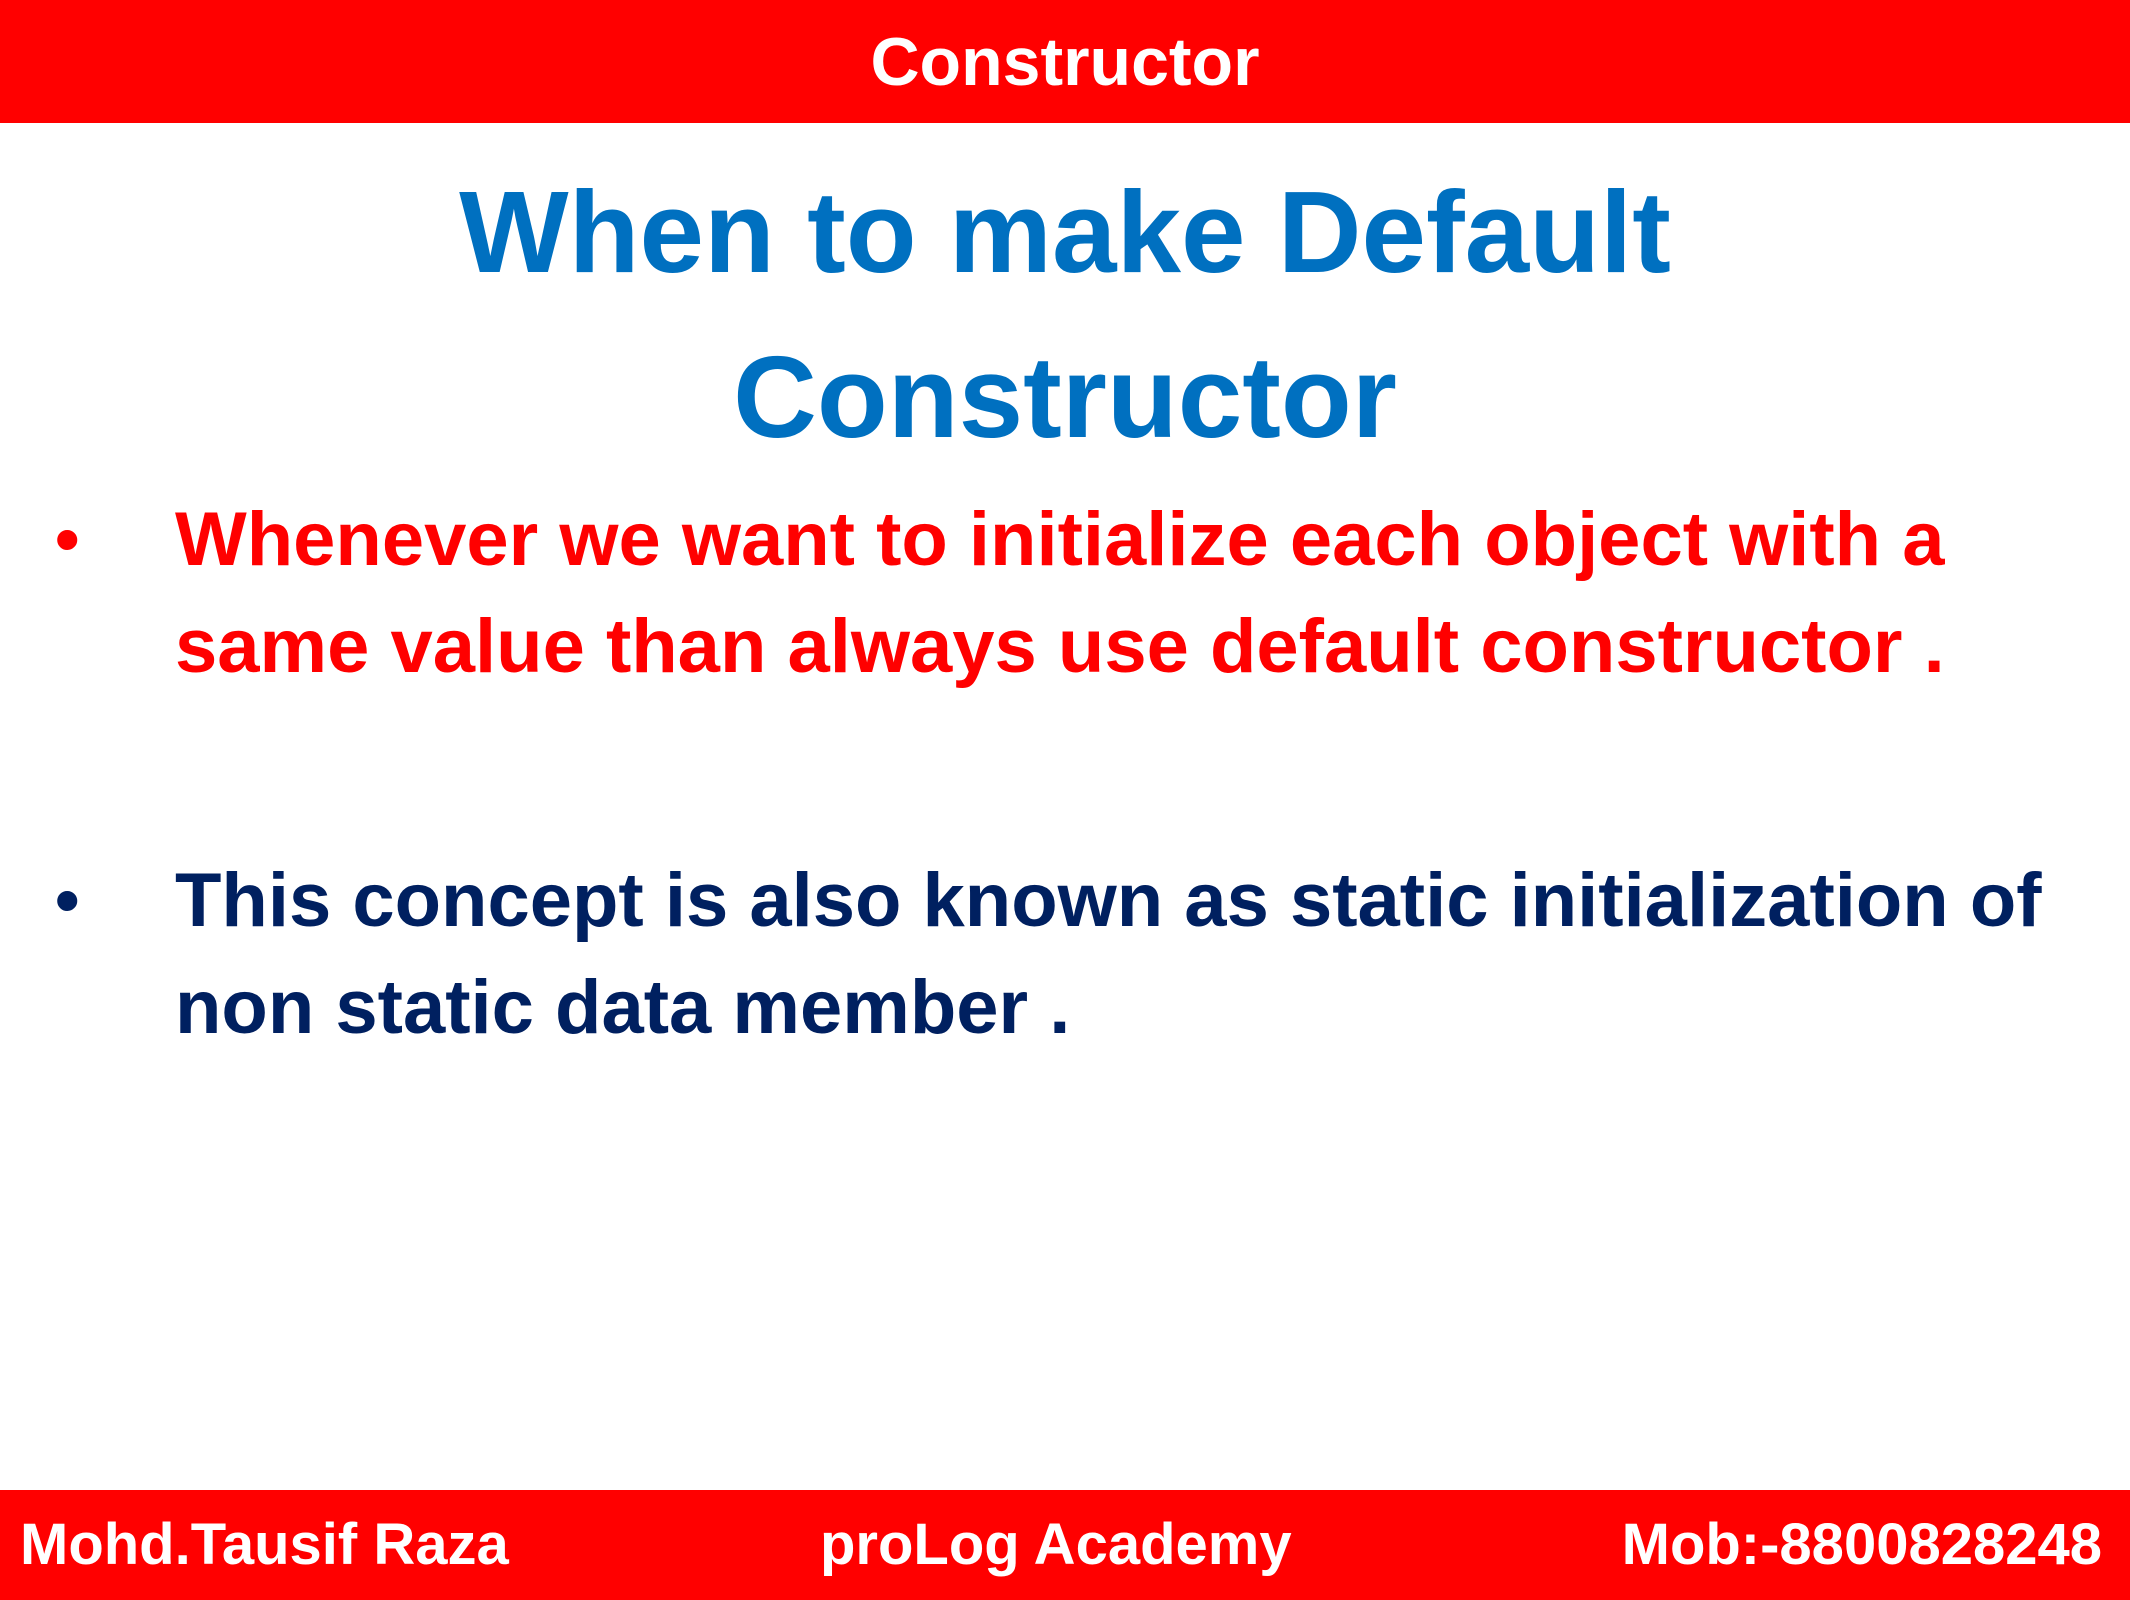 Image resolution: width=2130 pixels, height=1600 pixels. Describe the element at coordinates (1056, 1544) in the screenshot. I see `footer-academy: proLog Academy` at that location.